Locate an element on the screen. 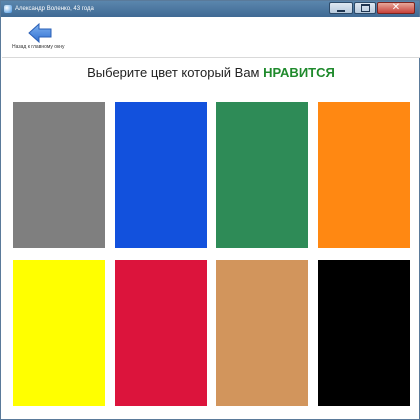 The height and width of the screenshot is (420, 420). page-title: Выберите цвет который Вам НРАВИТСЯ is located at coordinates (210, 72).